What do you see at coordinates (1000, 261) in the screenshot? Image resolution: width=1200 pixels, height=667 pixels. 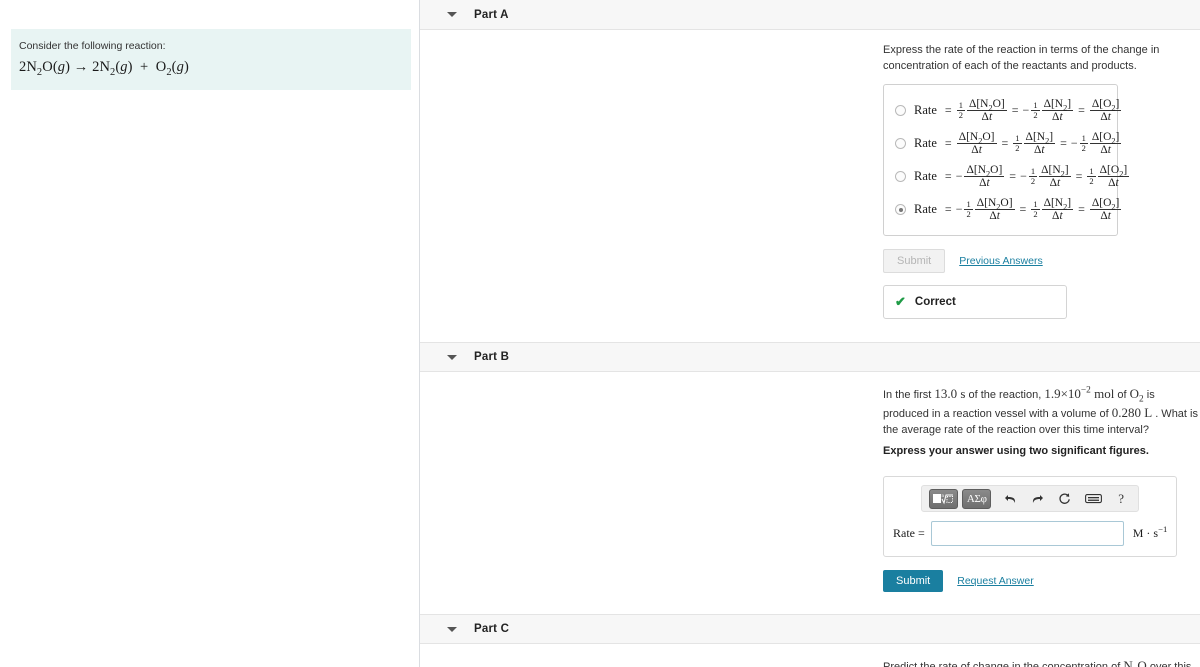 I see `previous-answers-link: Previous Answers` at bounding box center [1000, 261].